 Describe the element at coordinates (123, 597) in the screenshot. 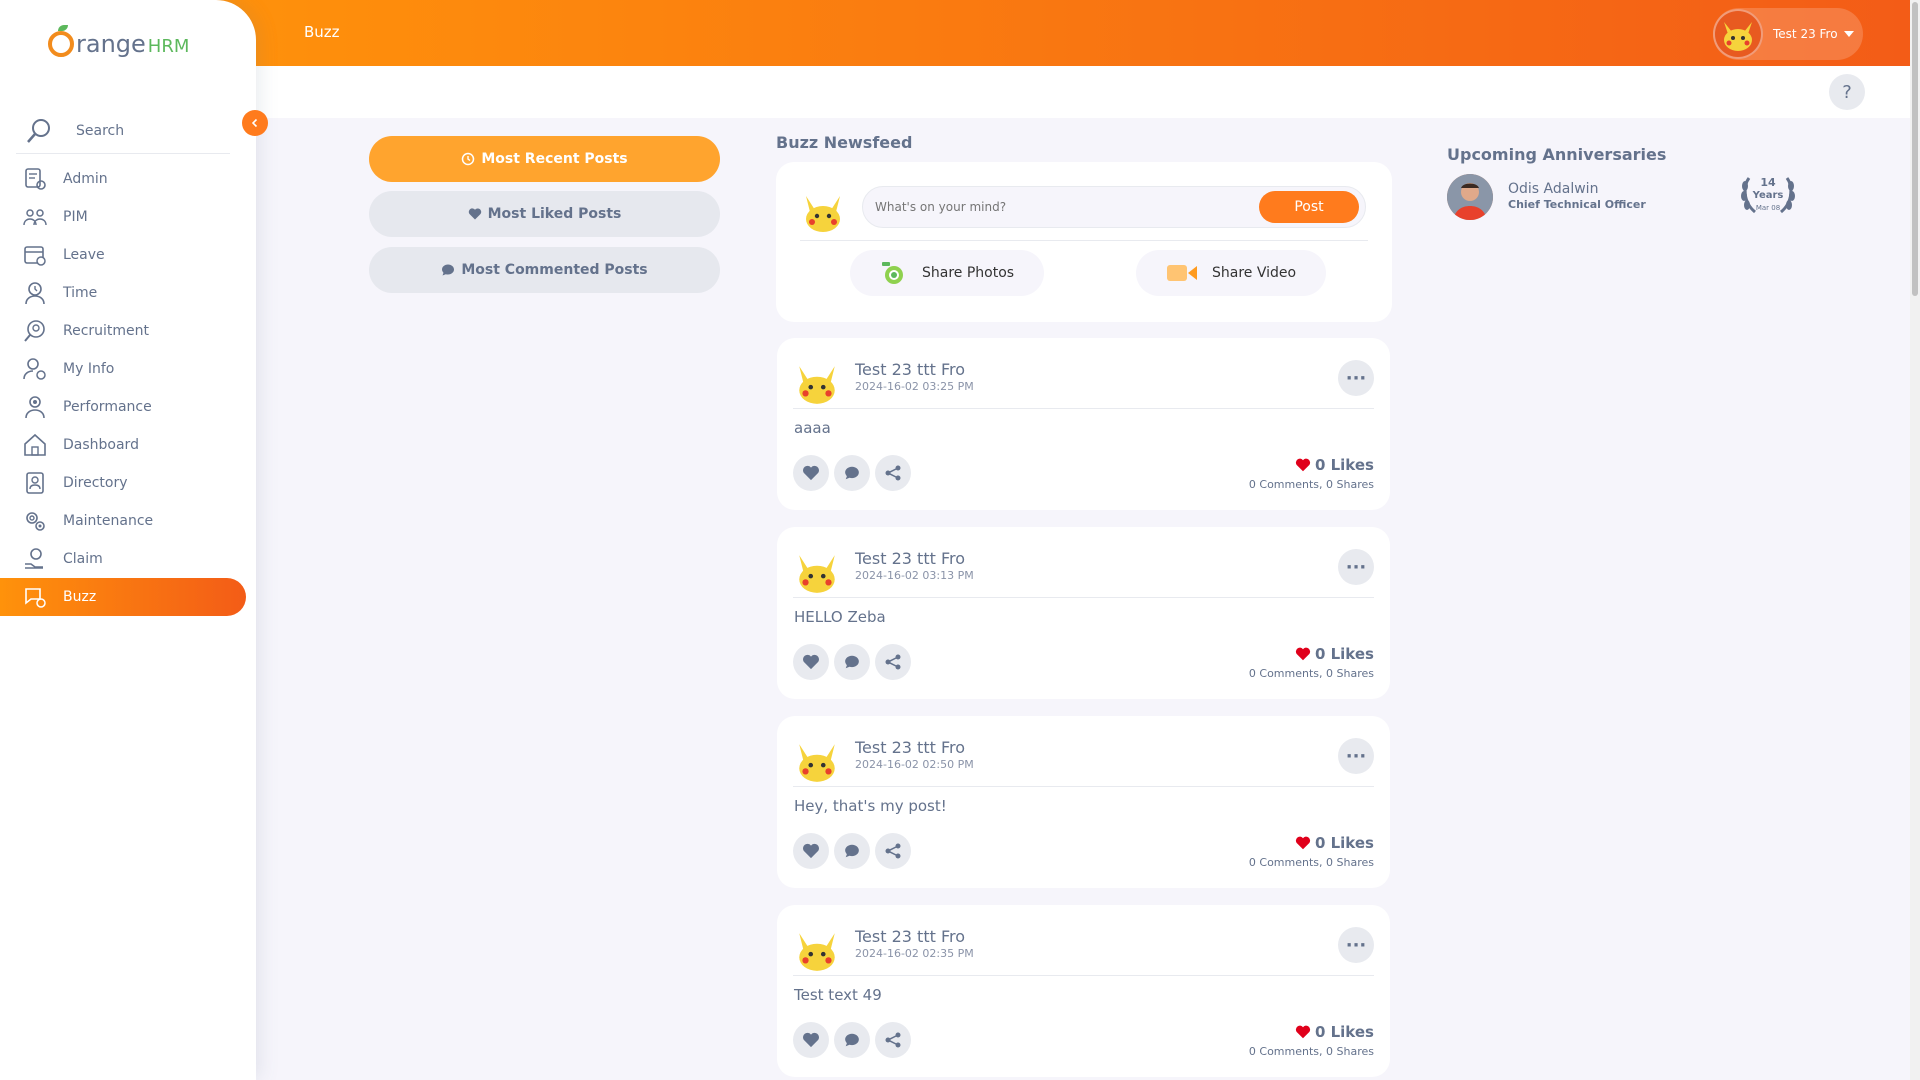

I see `sidebar-item-buzz: Buzz` at that location.